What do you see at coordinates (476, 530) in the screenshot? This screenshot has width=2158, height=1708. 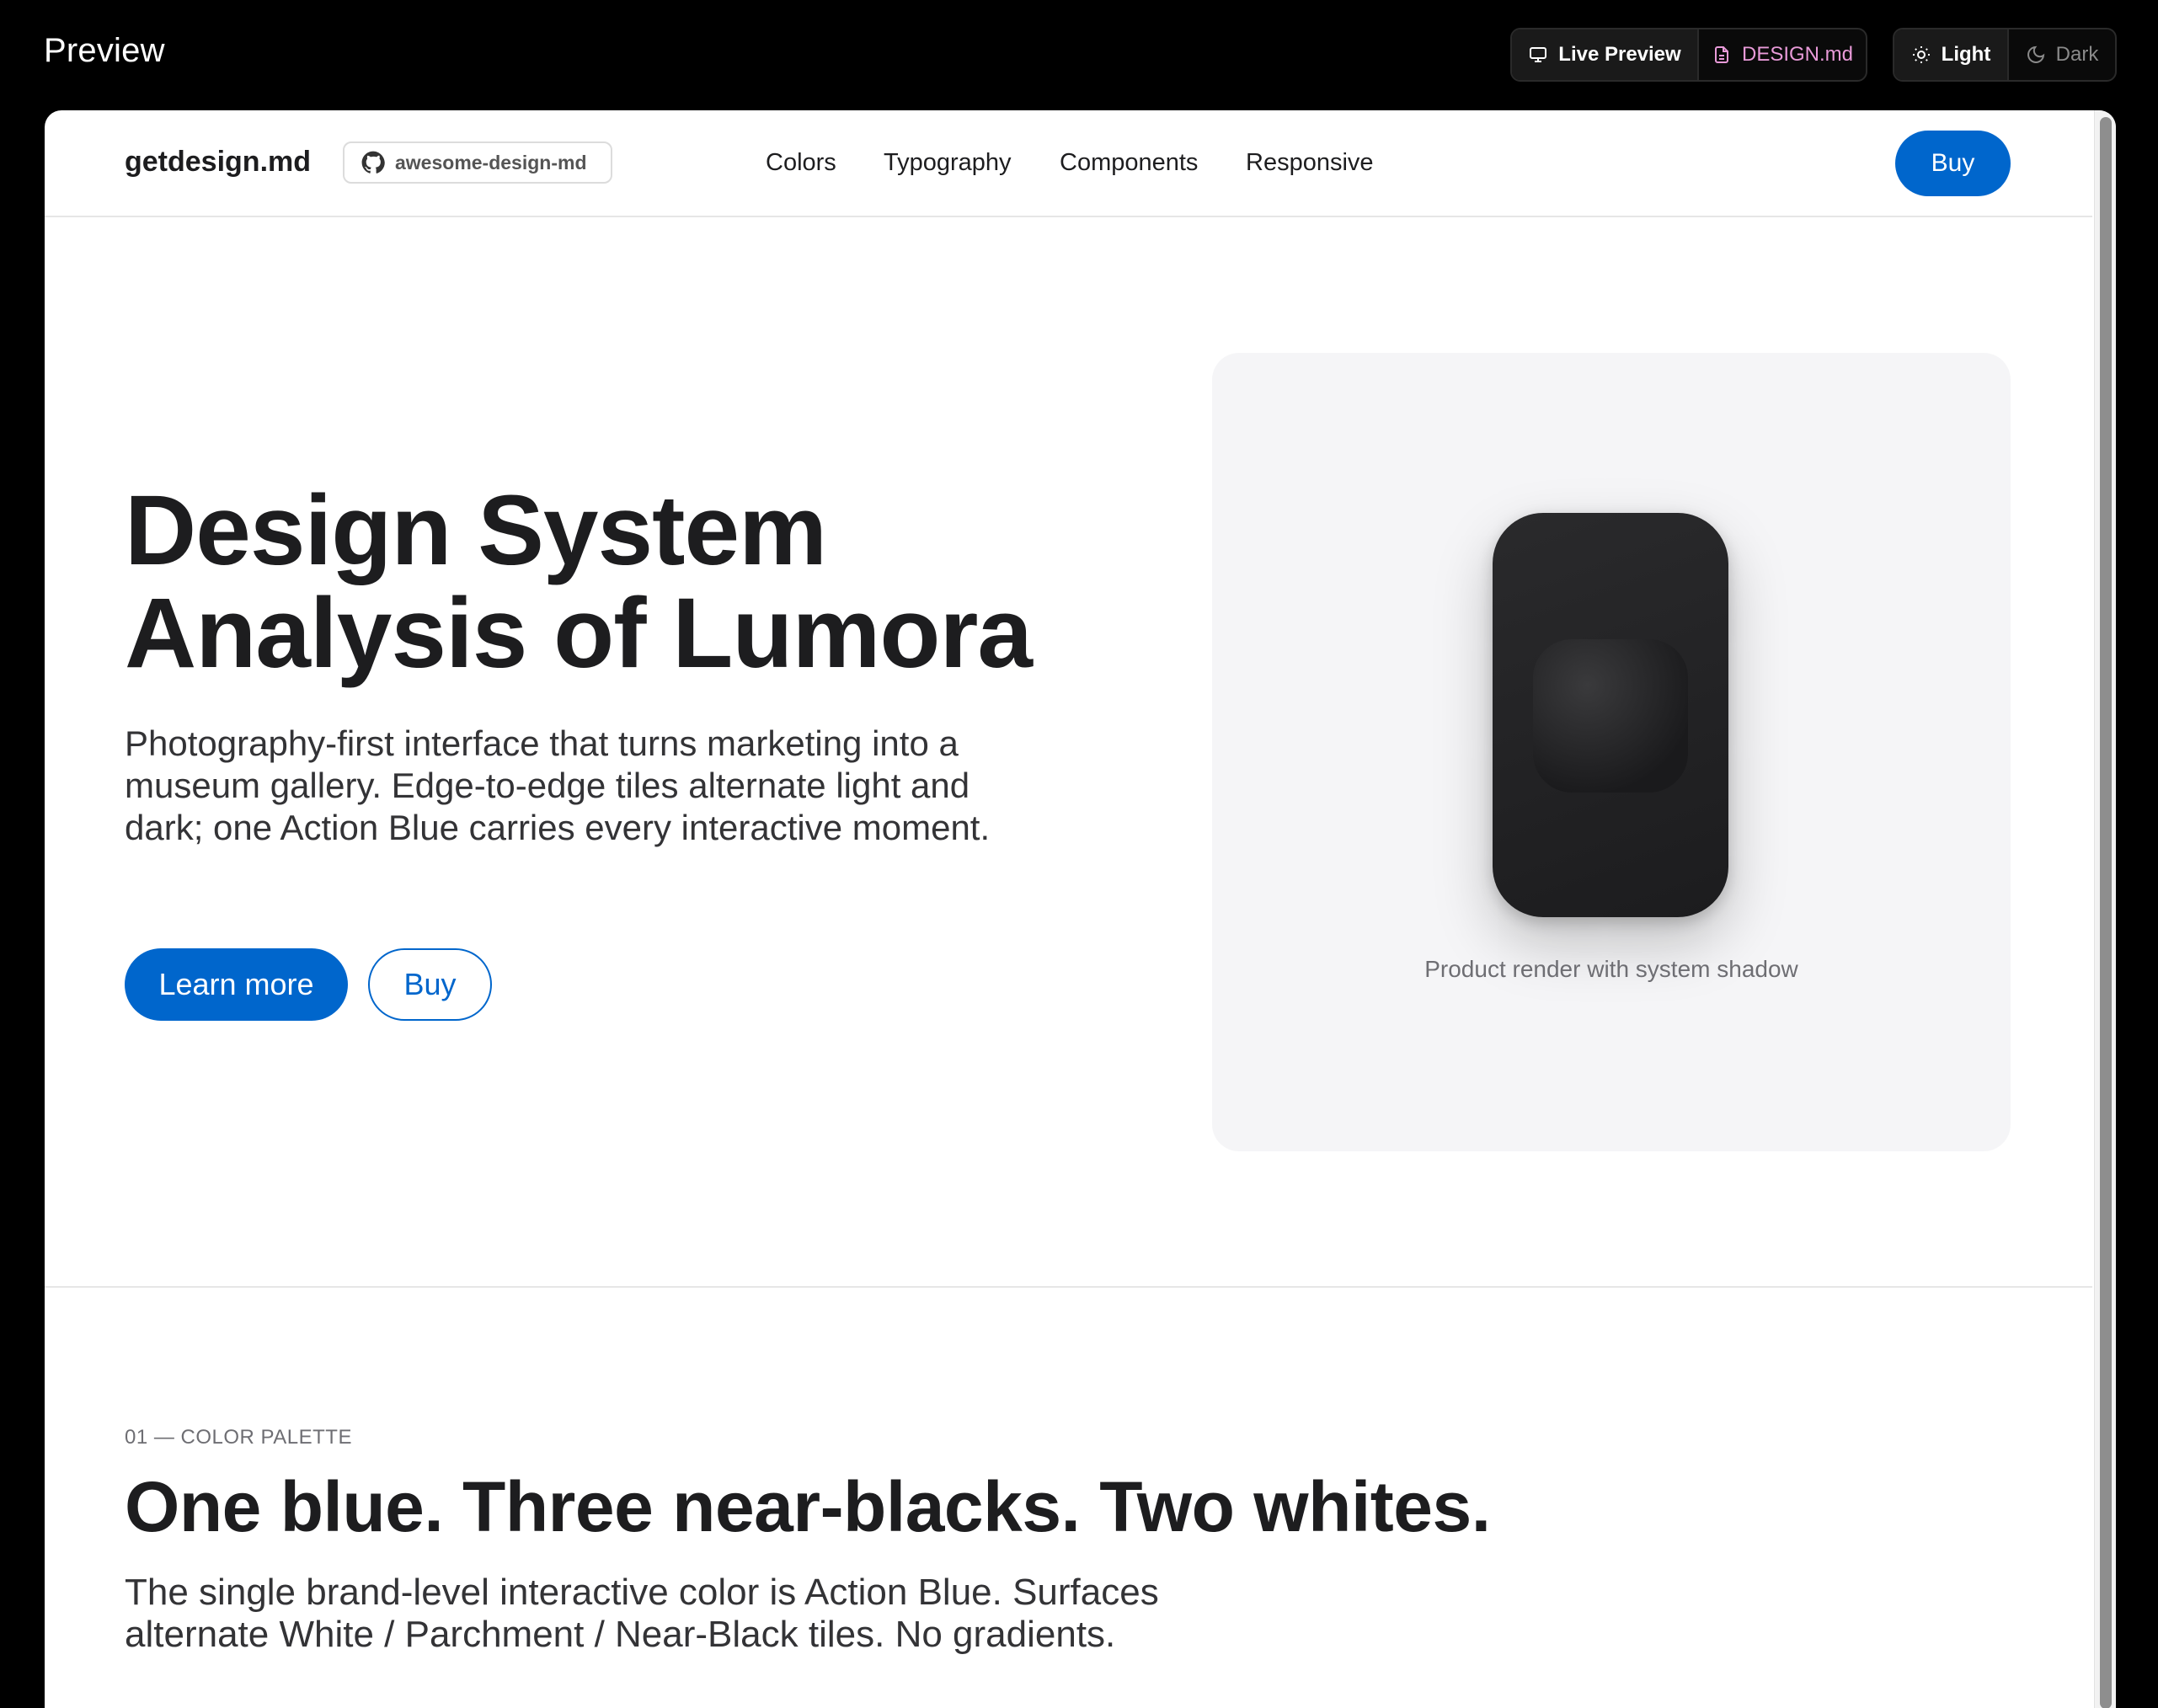 I see `hero-title-line-1: Design System` at bounding box center [476, 530].